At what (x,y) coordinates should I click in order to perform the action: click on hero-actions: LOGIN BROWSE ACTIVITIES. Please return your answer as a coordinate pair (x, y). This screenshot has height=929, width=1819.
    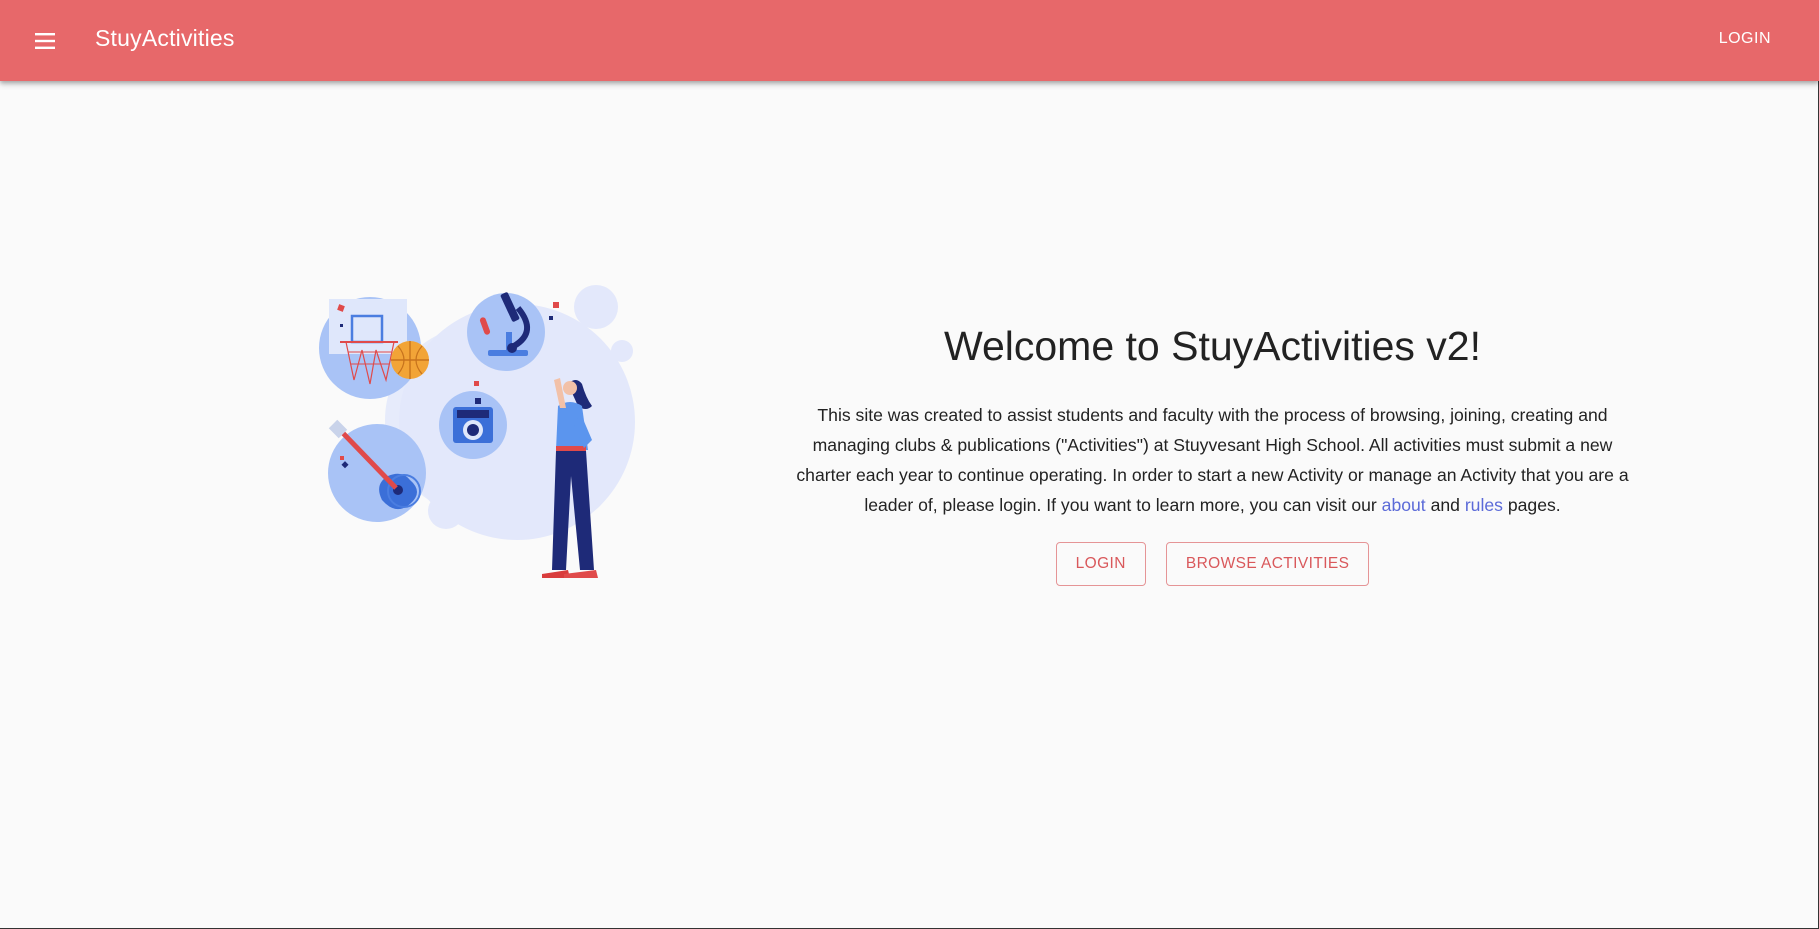
    Looking at the image, I should click on (1212, 564).